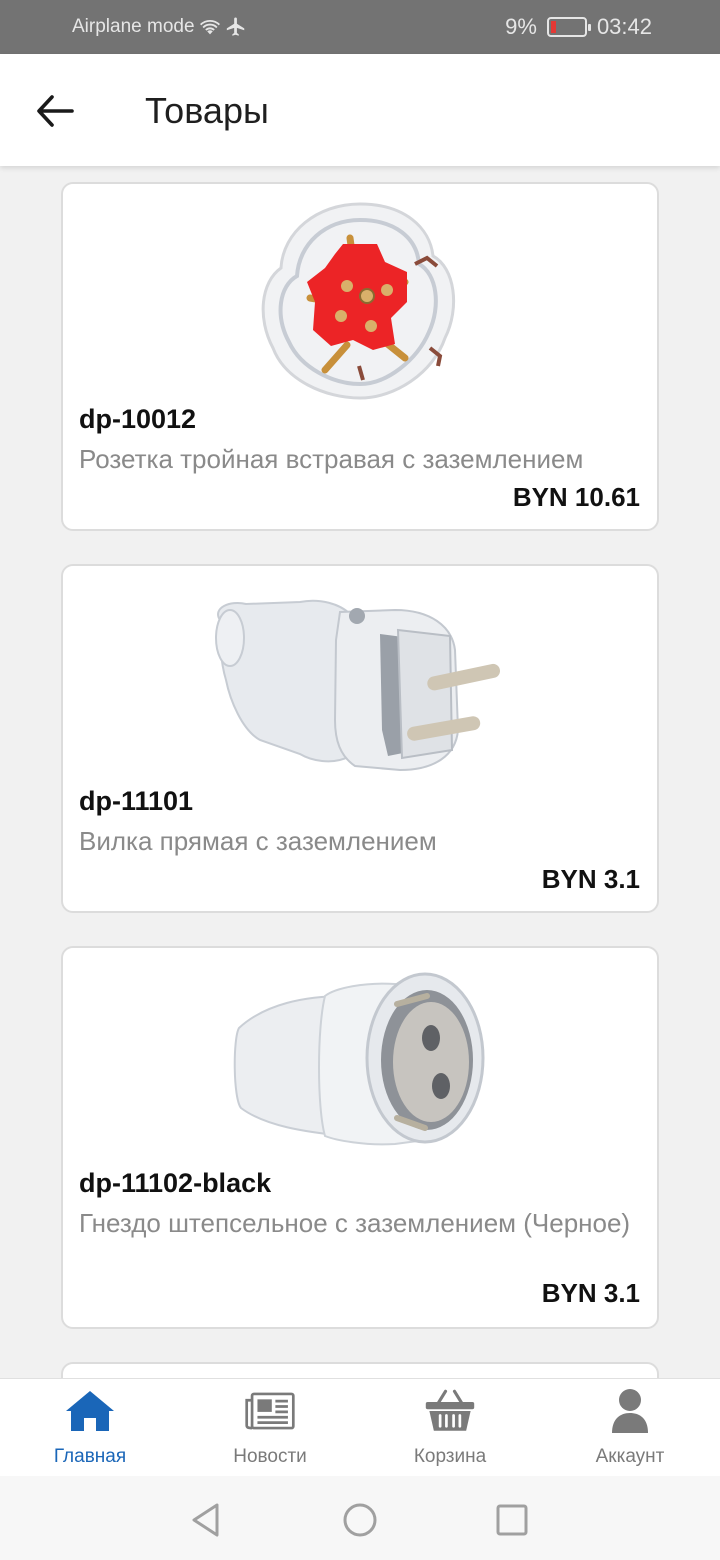 This screenshot has width=720, height=1560. Describe the element at coordinates (235, 26) in the screenshot. I see `airplane-icon` at that location.